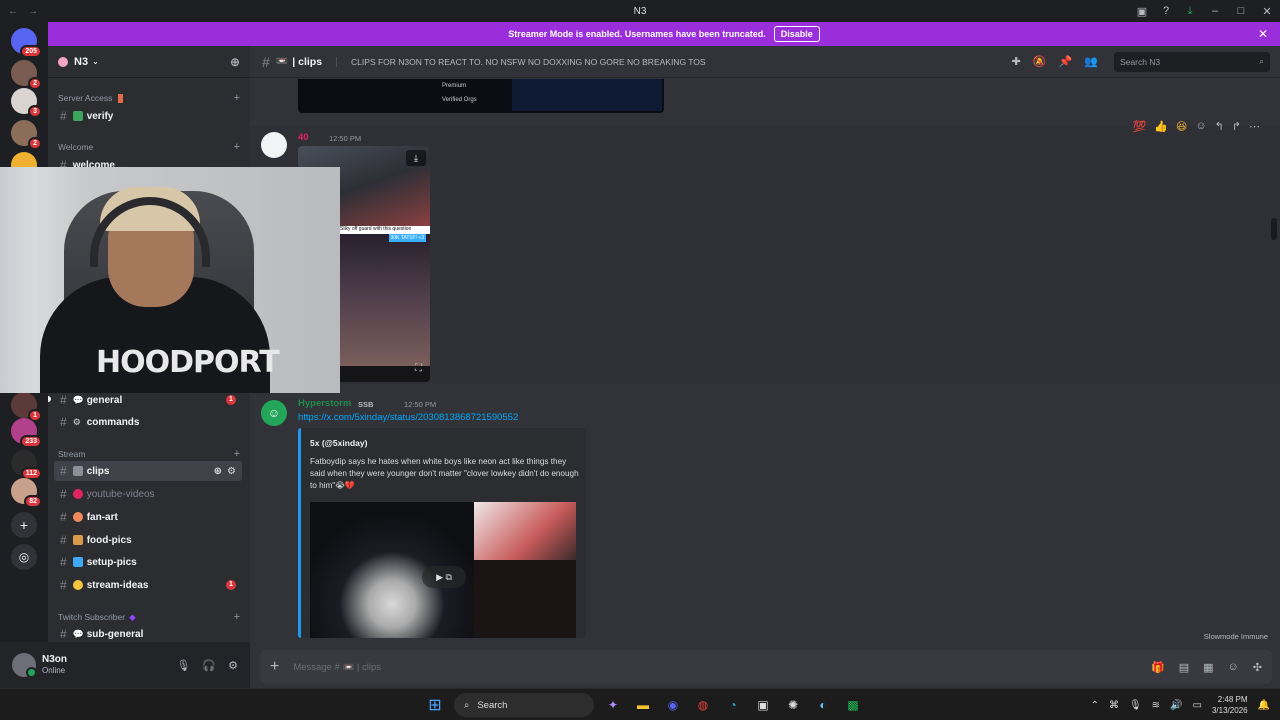 The height and width of the screenshot is (720, 1280). Describe the element at coordinates (796, 34) in the screenshot. I see `disable-button: Disable` at that location.